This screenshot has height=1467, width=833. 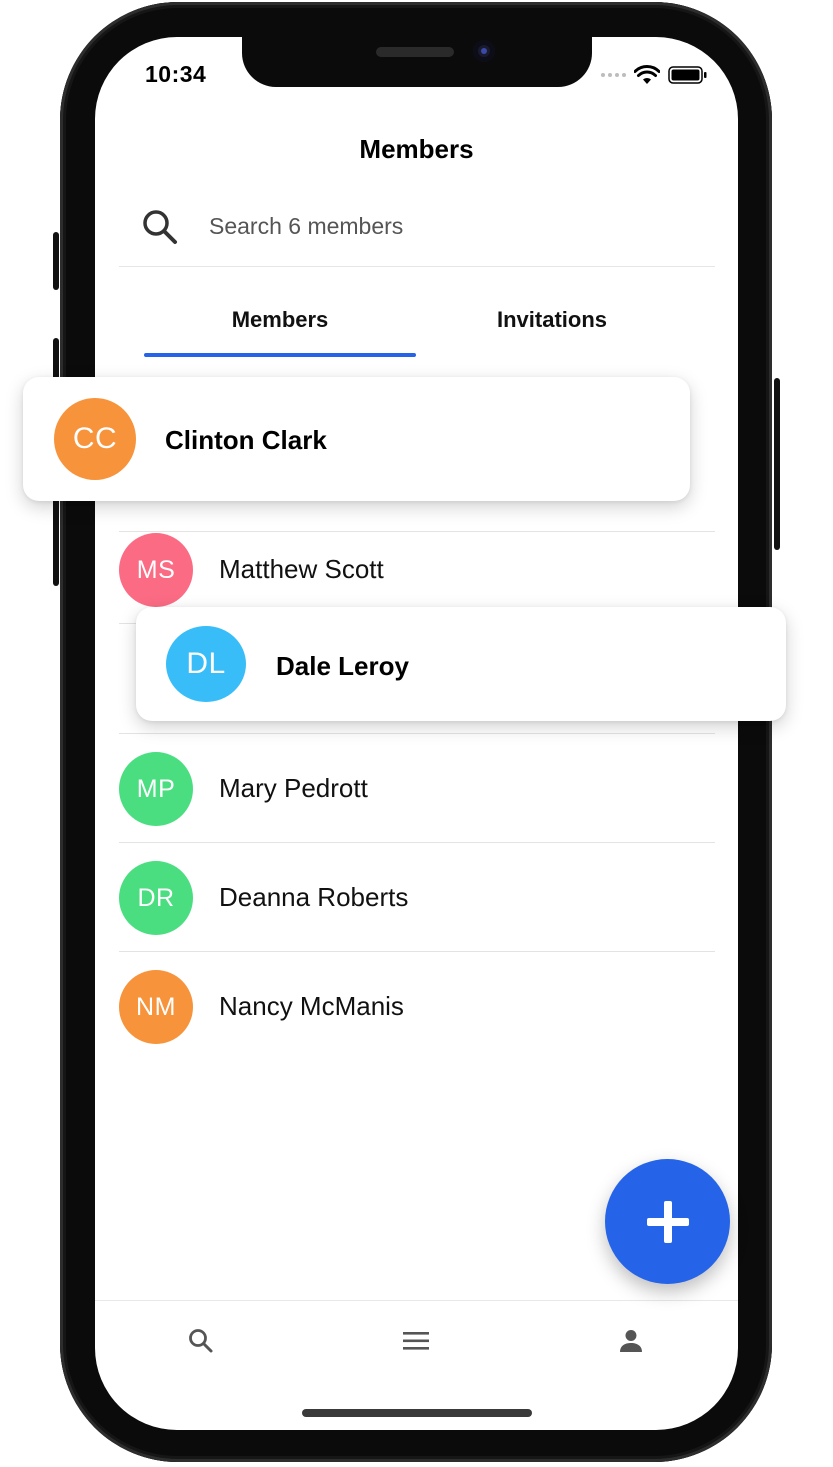 I want to click on silent-switch, so click(x=56, y=261).